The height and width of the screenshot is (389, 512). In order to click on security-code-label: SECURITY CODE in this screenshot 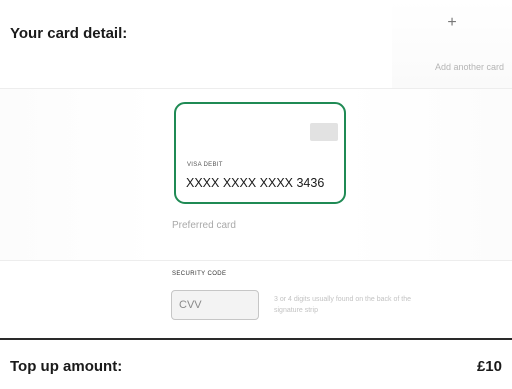, I will do `click(199, 274)`.